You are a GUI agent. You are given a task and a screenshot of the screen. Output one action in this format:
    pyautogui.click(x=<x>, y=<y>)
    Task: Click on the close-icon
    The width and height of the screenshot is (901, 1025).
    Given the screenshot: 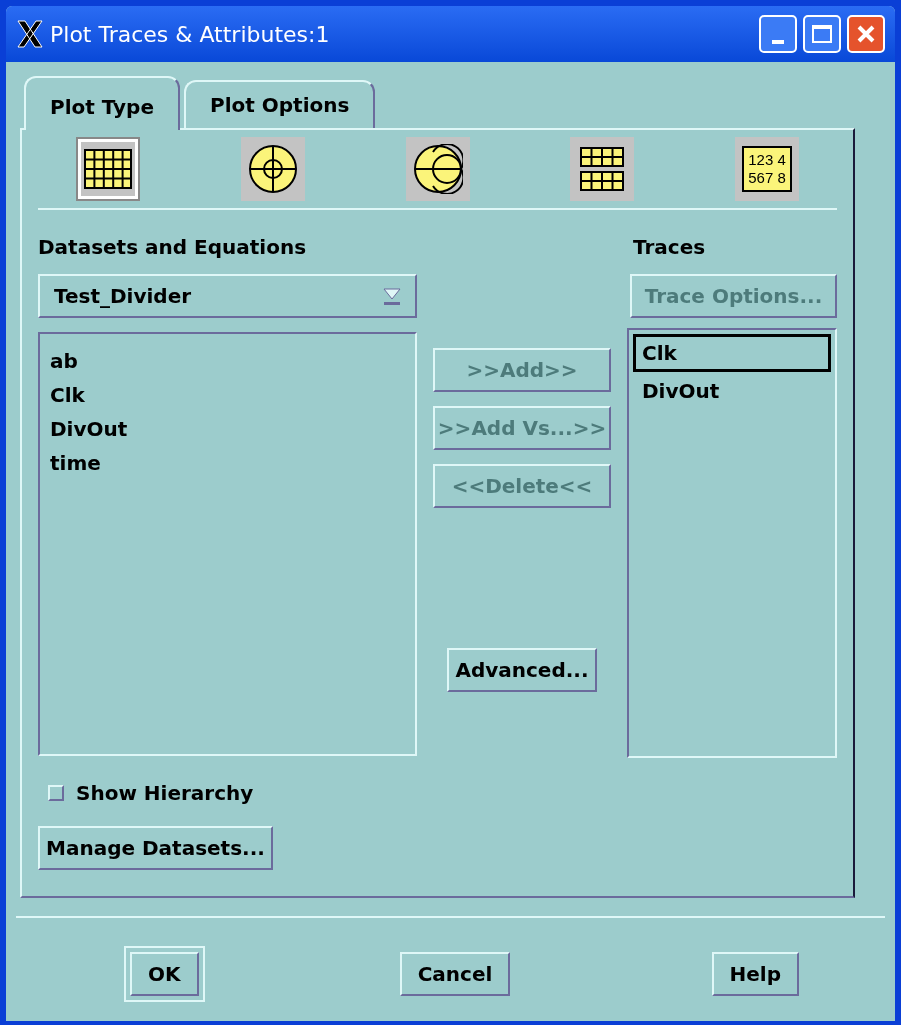 What is the action you would take?
    pyautogui.click(x=866, y=34)
    